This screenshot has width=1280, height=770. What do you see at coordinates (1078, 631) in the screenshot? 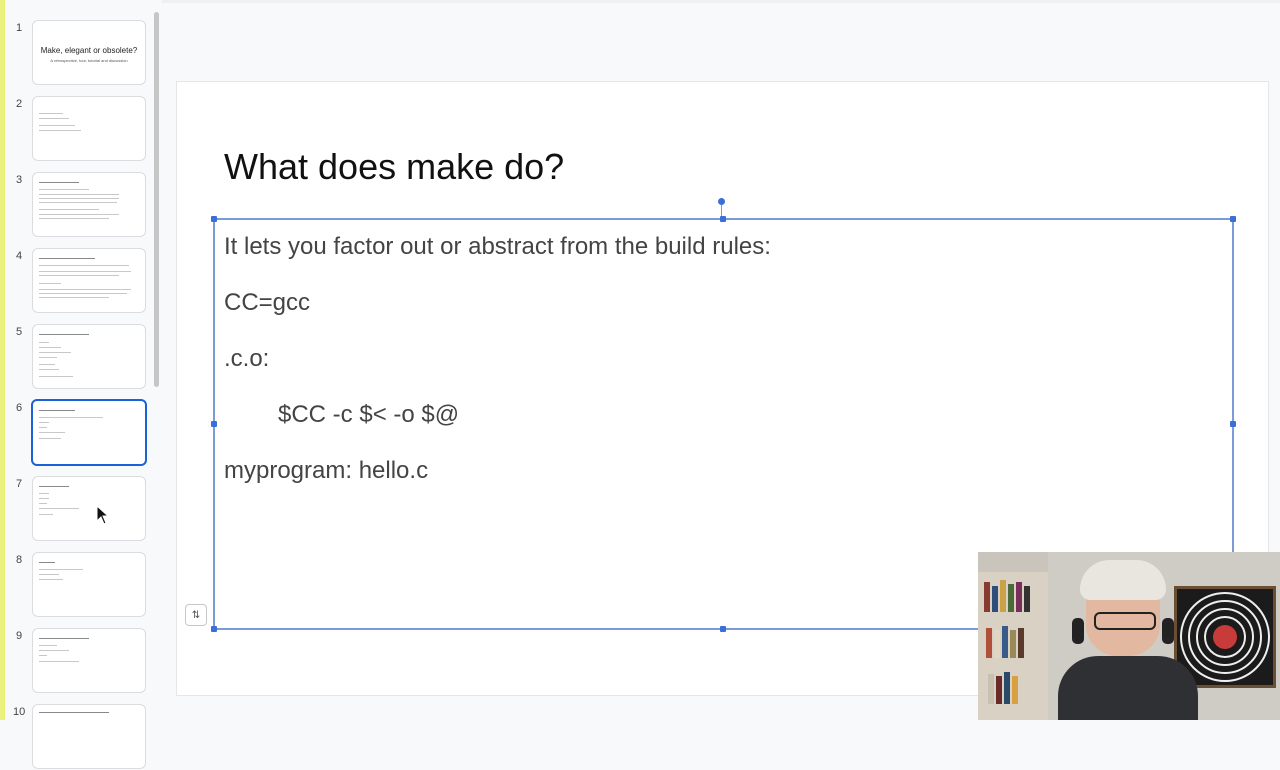
I see `headset-left` at bounding box center [1078, 631].